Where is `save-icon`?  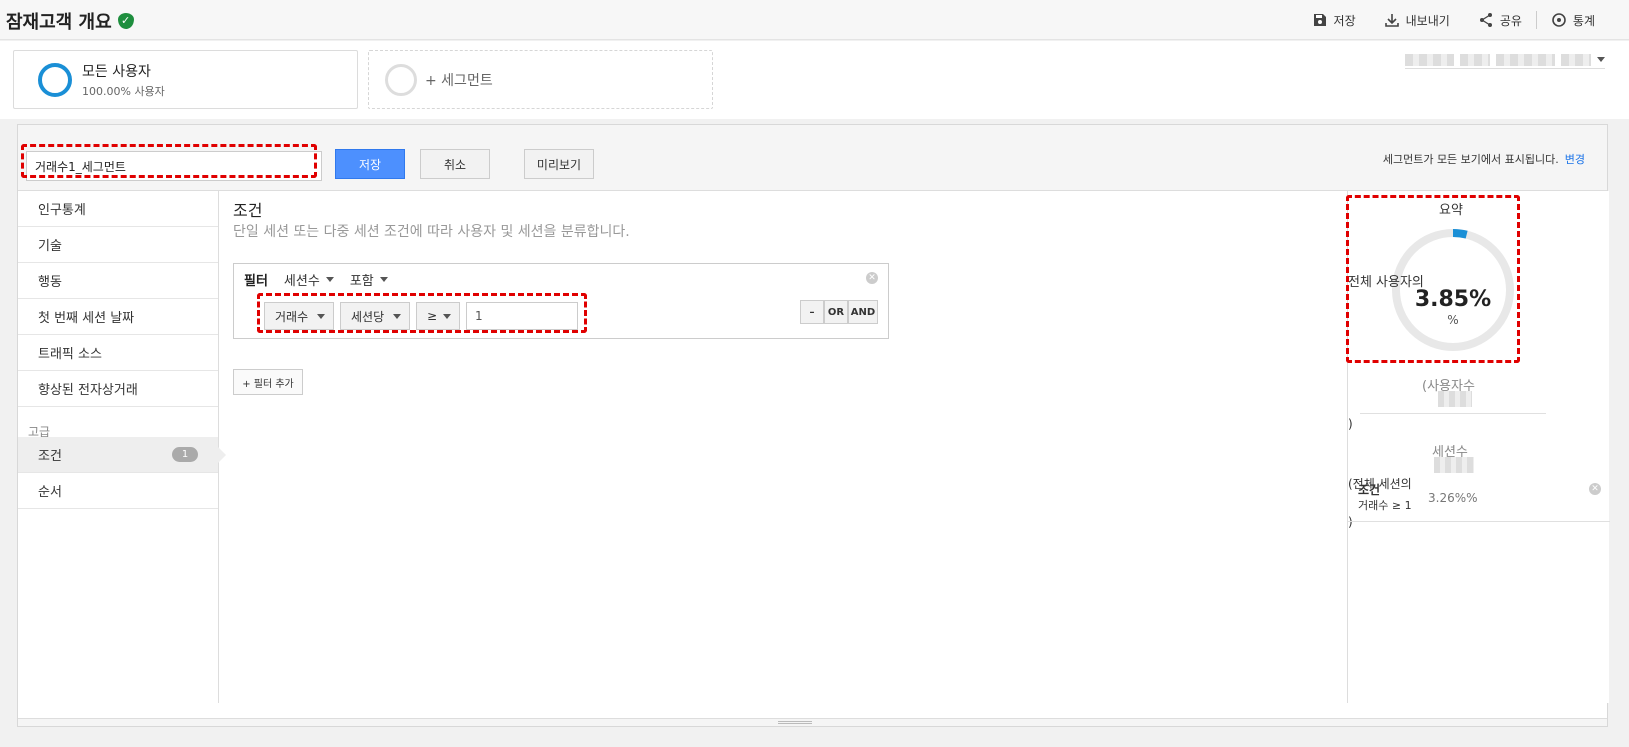 save-icon is located at coordinates (1319, 20).